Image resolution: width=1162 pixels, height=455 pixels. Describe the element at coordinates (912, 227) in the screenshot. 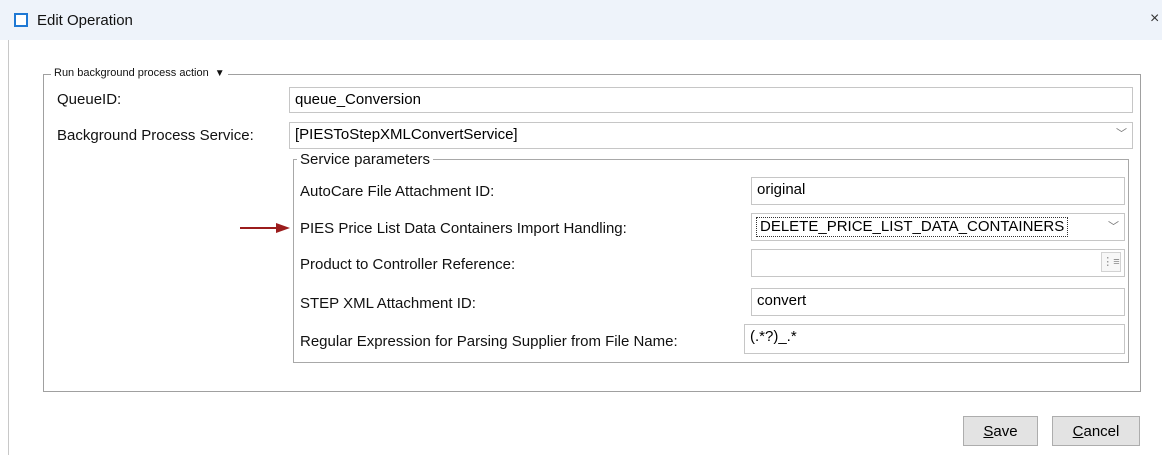

I see `pies-handling-value: DELETE_PRICE_LIST_DATA_CONTAINERS` at that location.